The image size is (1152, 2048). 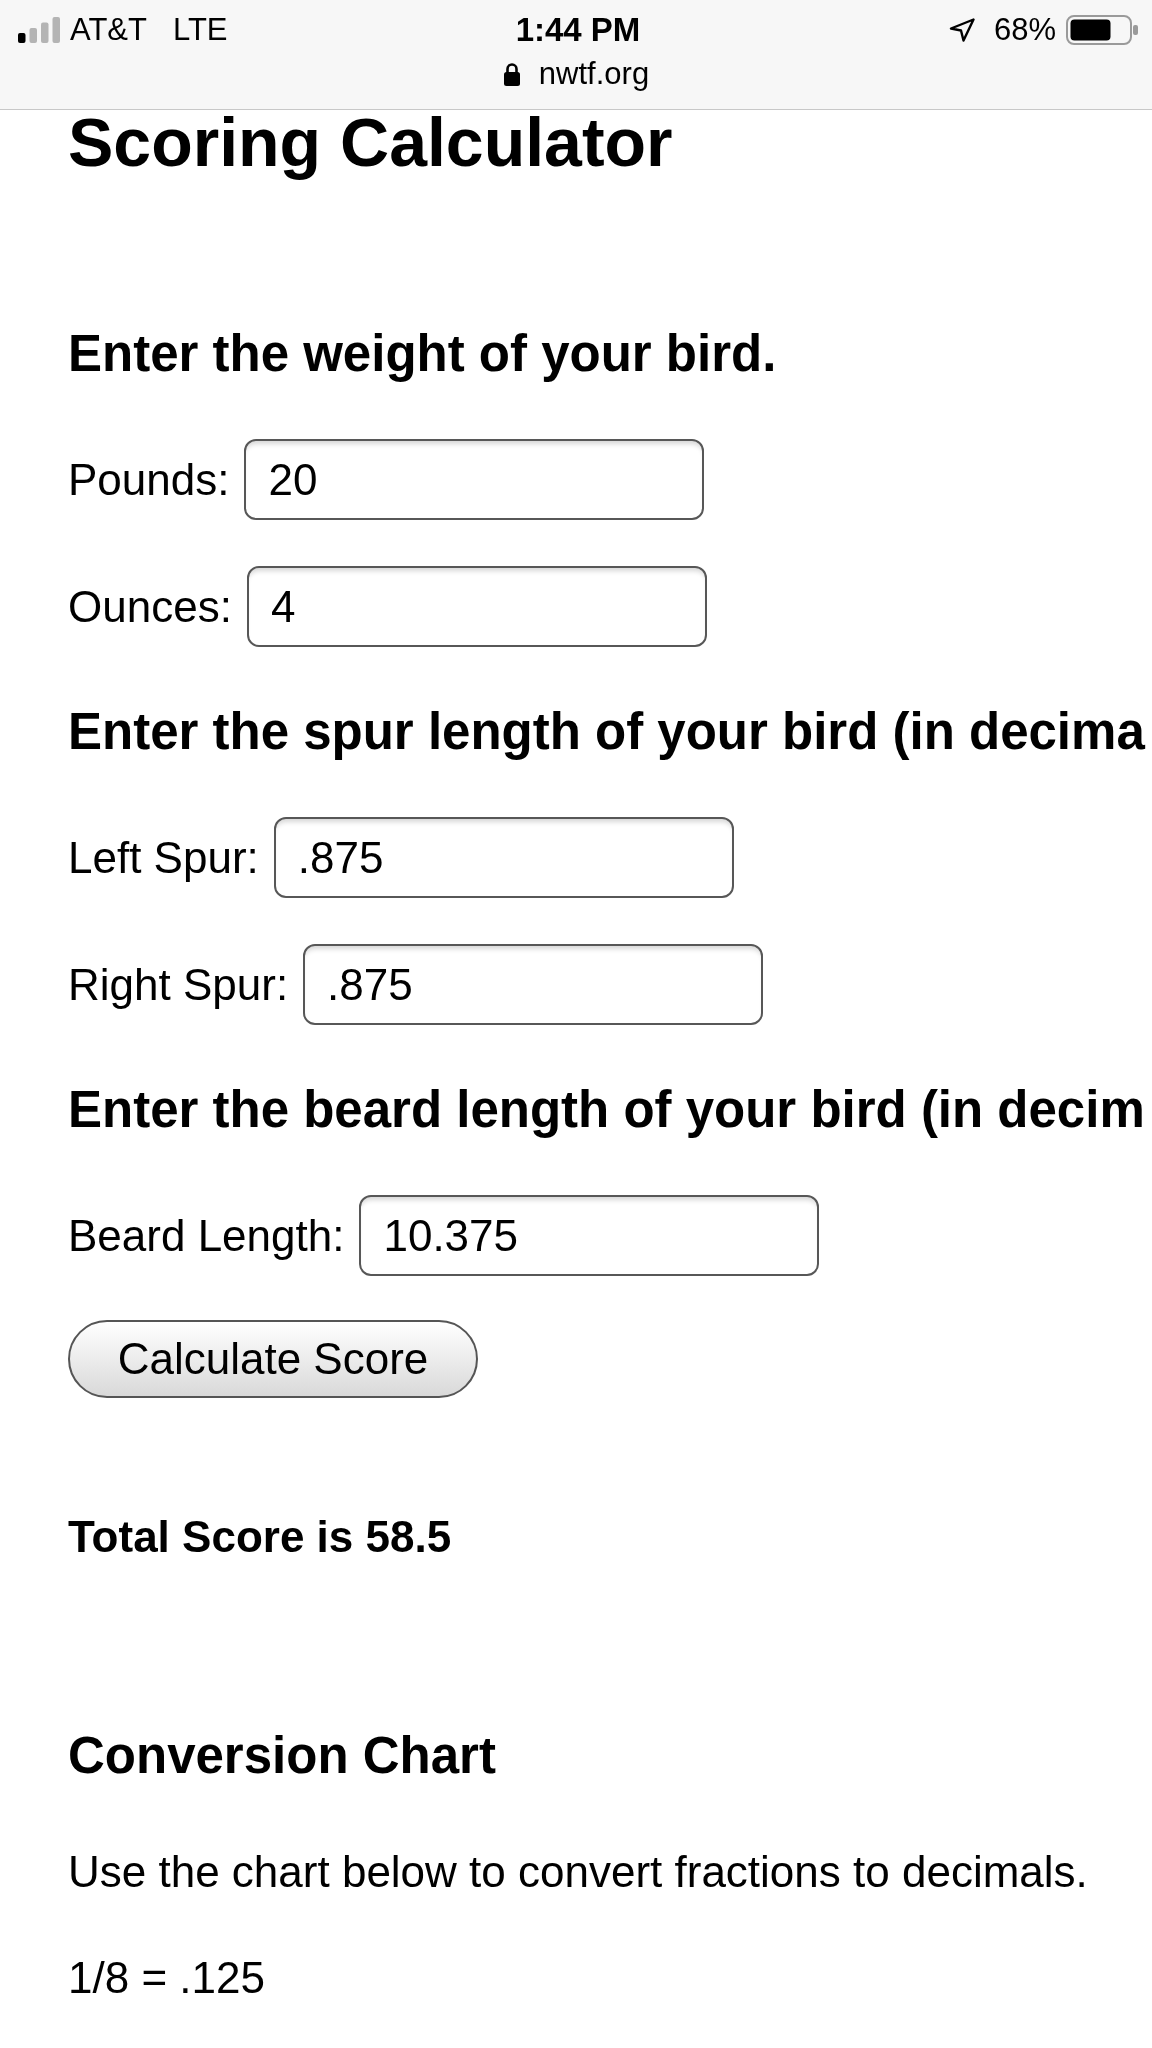 What do you see at coordinates (39, 30) in the screenshot?
I see `signal-icon` at bounding box center [39, 30].